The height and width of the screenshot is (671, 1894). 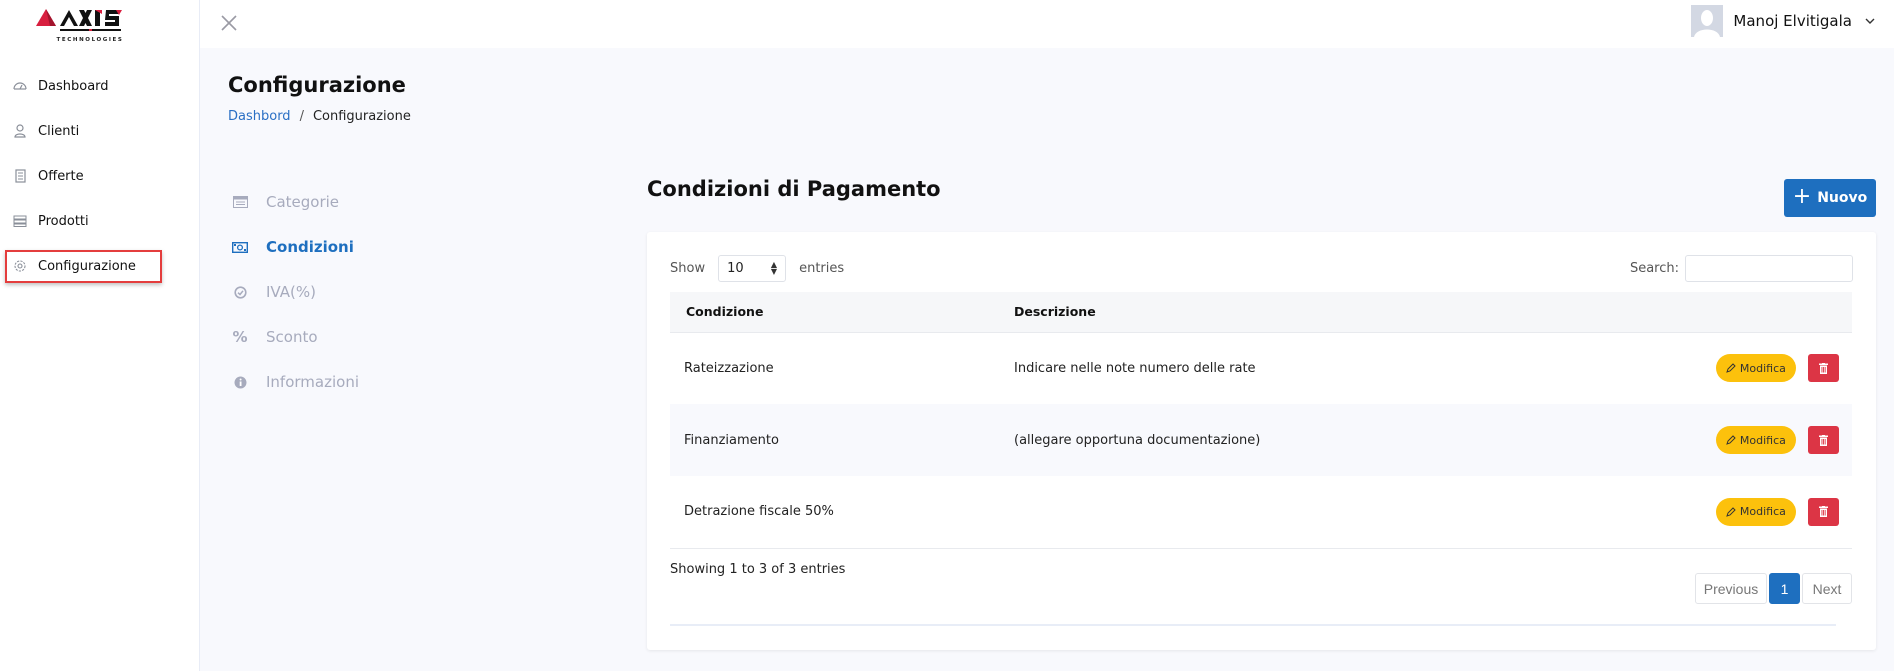 What do you see at coordinates (61, 176) in the screenshot?
I see `sidebar-item-label: Offerte` at bounding box center [61, 176].